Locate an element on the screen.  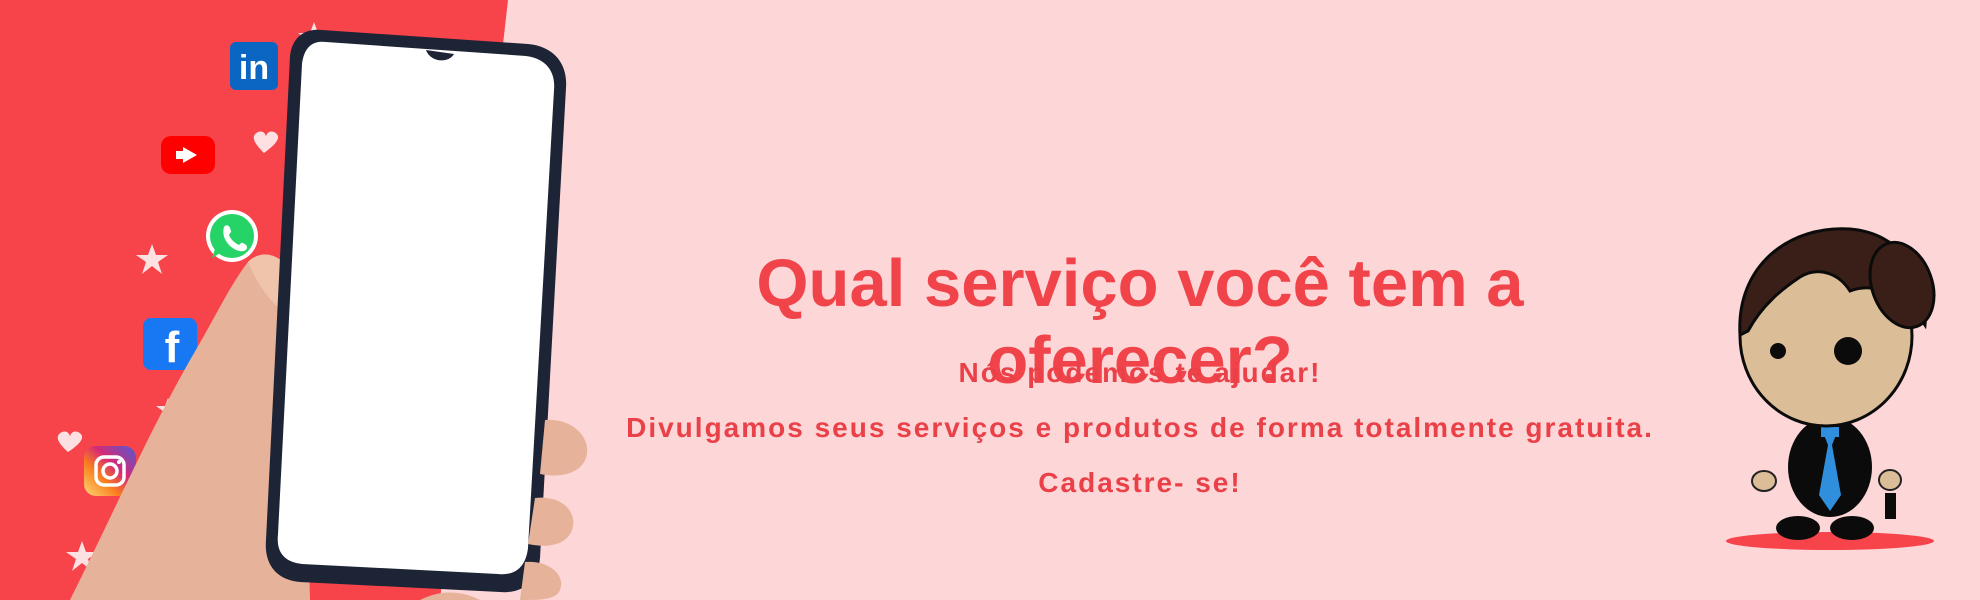
mascot-shadow is located at coordinates (1830, 541).